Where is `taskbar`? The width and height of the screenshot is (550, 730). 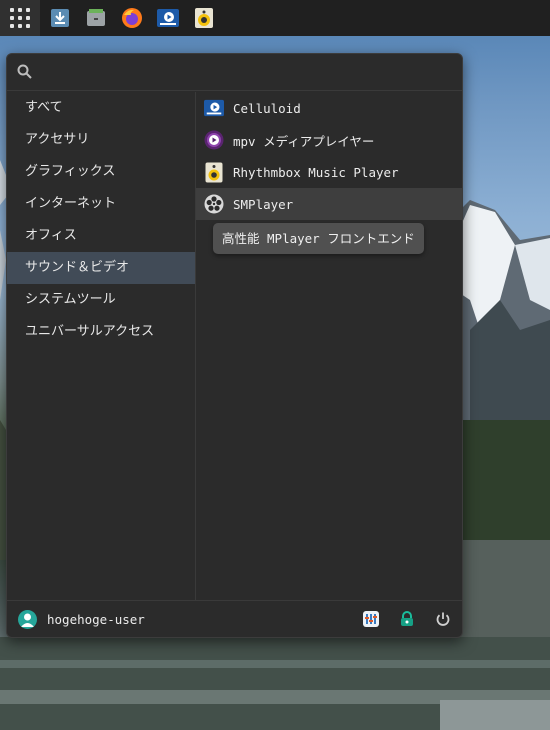
taskbar is located at coordinates (275, 18).